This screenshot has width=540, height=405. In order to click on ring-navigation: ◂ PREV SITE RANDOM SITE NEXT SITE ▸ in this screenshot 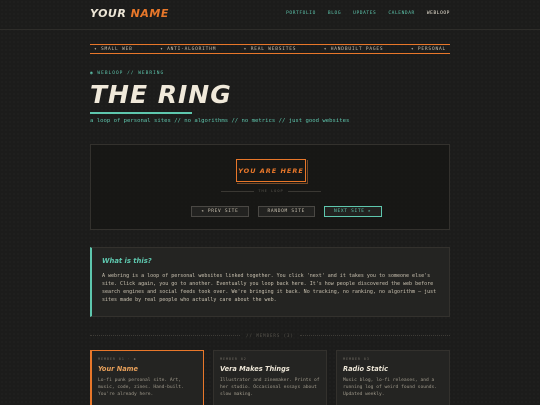, I will do `click(286, 211)`.